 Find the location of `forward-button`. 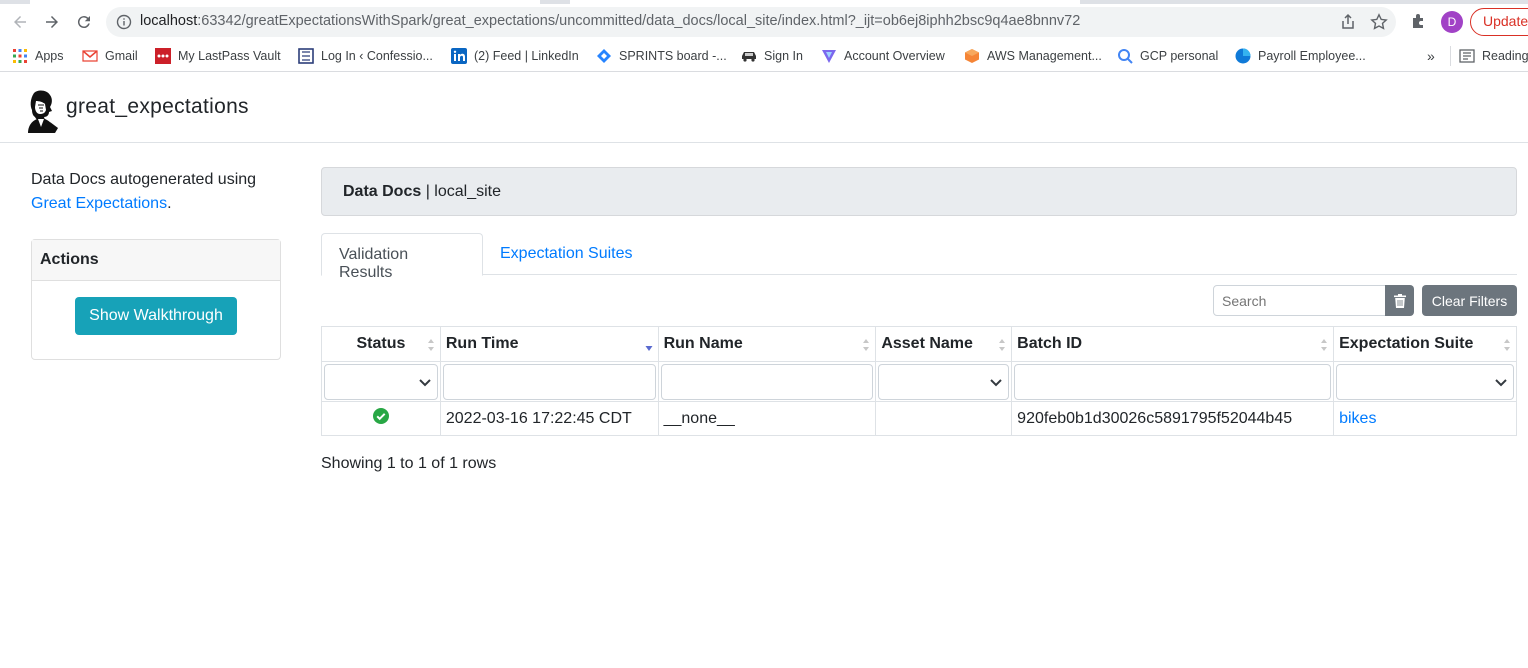

forward-button is located at coordinates (52, 22).